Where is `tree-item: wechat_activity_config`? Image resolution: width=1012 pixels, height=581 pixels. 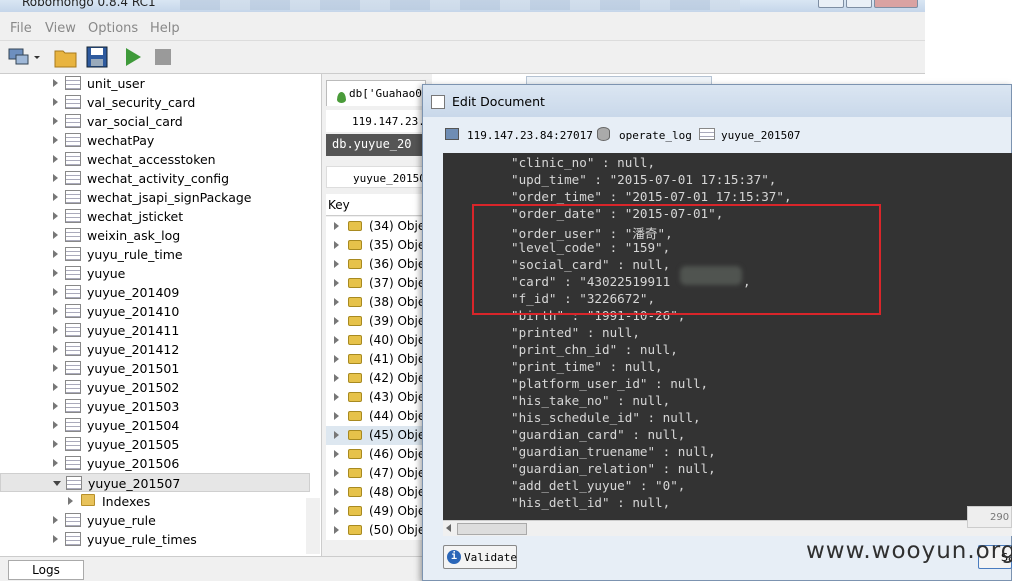
tree-item: wechat_activity_config is located at coordinates (155, 178).